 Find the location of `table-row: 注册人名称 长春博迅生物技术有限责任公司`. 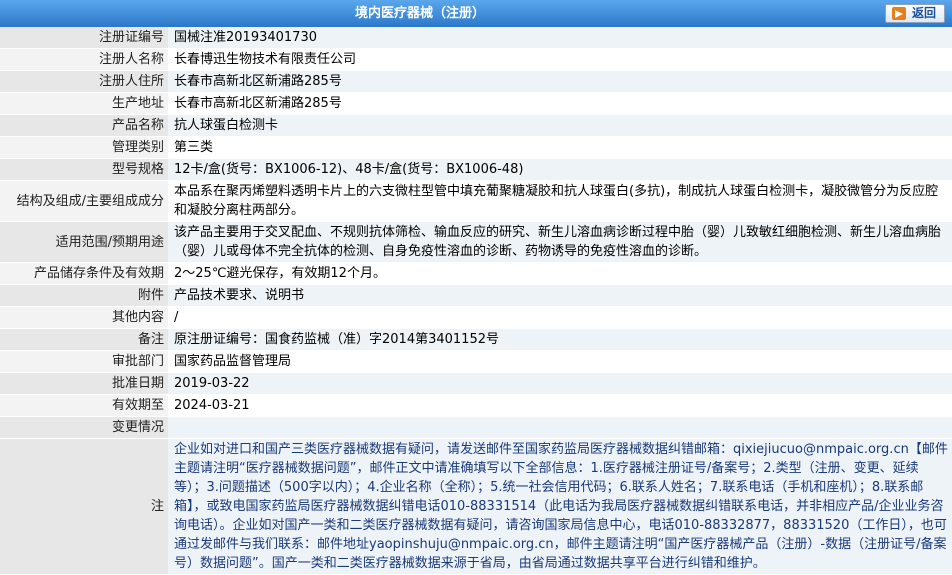

table-row: 注册人名称 长春博迅生物技术有限责任公司 is located at coordinates (476, 59).